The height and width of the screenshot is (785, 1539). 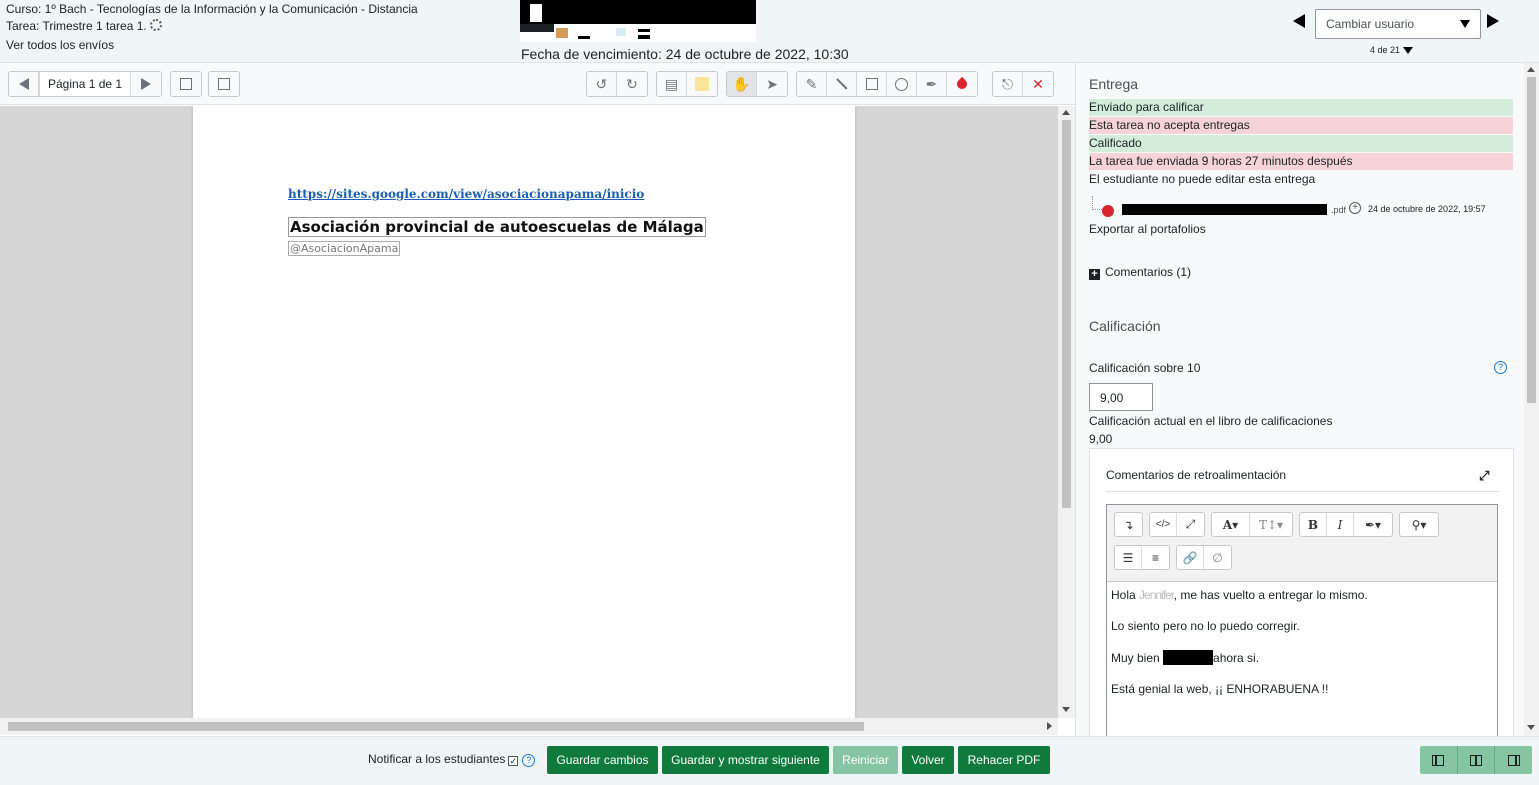 What do you see at coordinates (1531, 240) in the screenshot?
I see `panel-scroll-thumb` at bounding box center [1531, 240].